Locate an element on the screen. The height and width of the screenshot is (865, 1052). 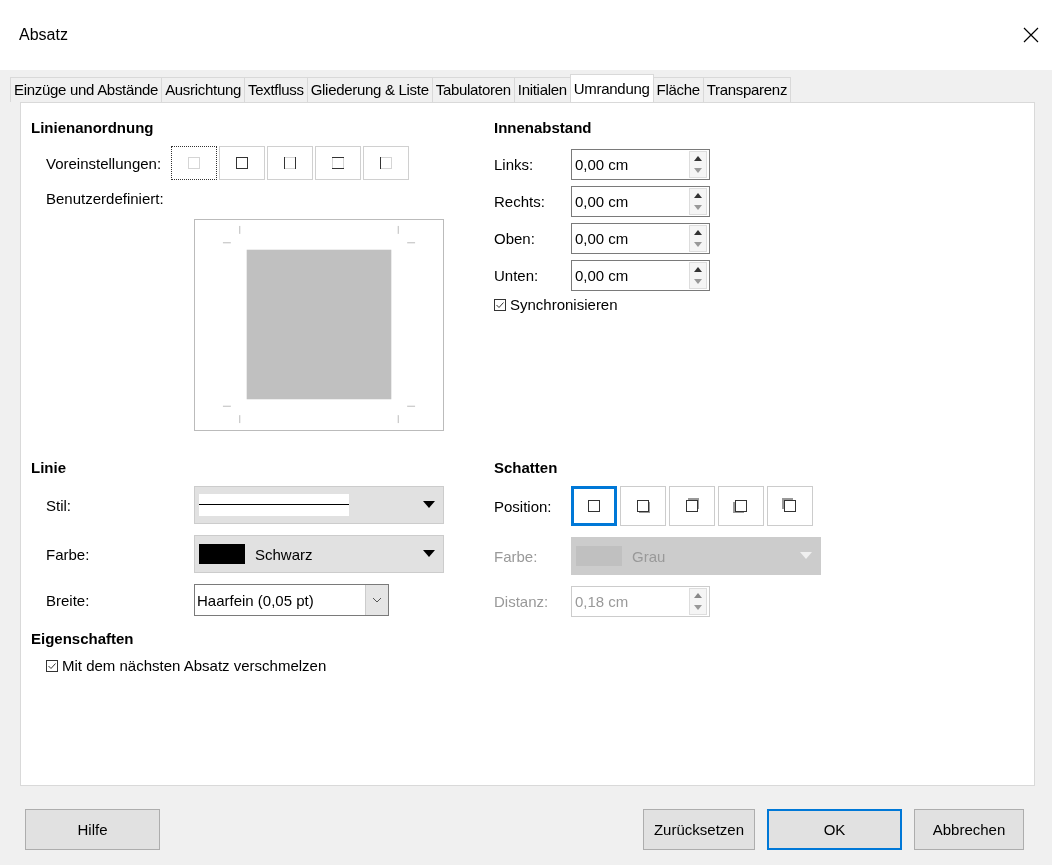
dialog-button: OK is located at coordinates (834, 829).